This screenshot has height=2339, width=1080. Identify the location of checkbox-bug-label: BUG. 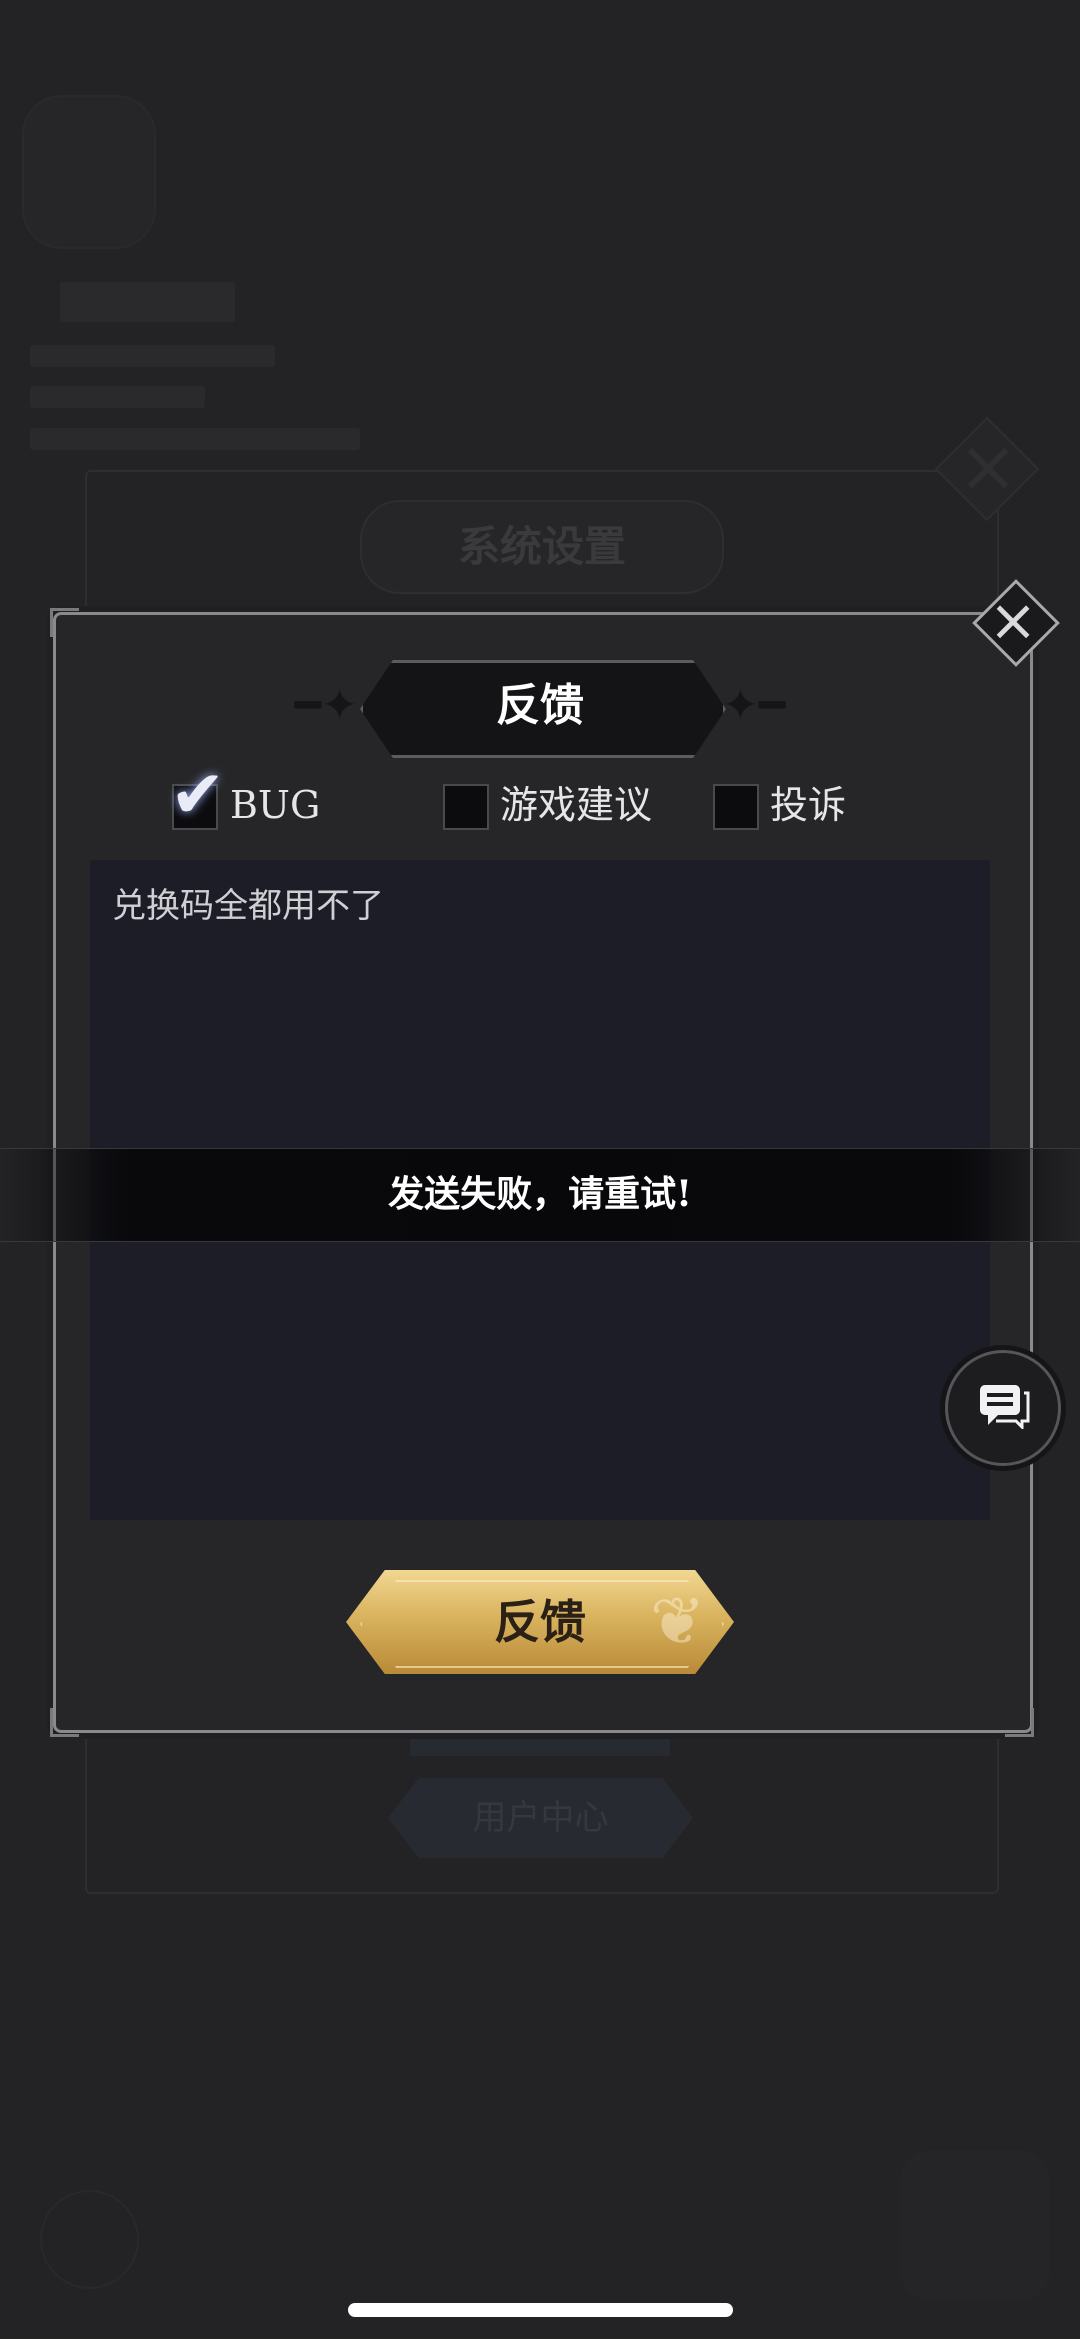
(275, 805).